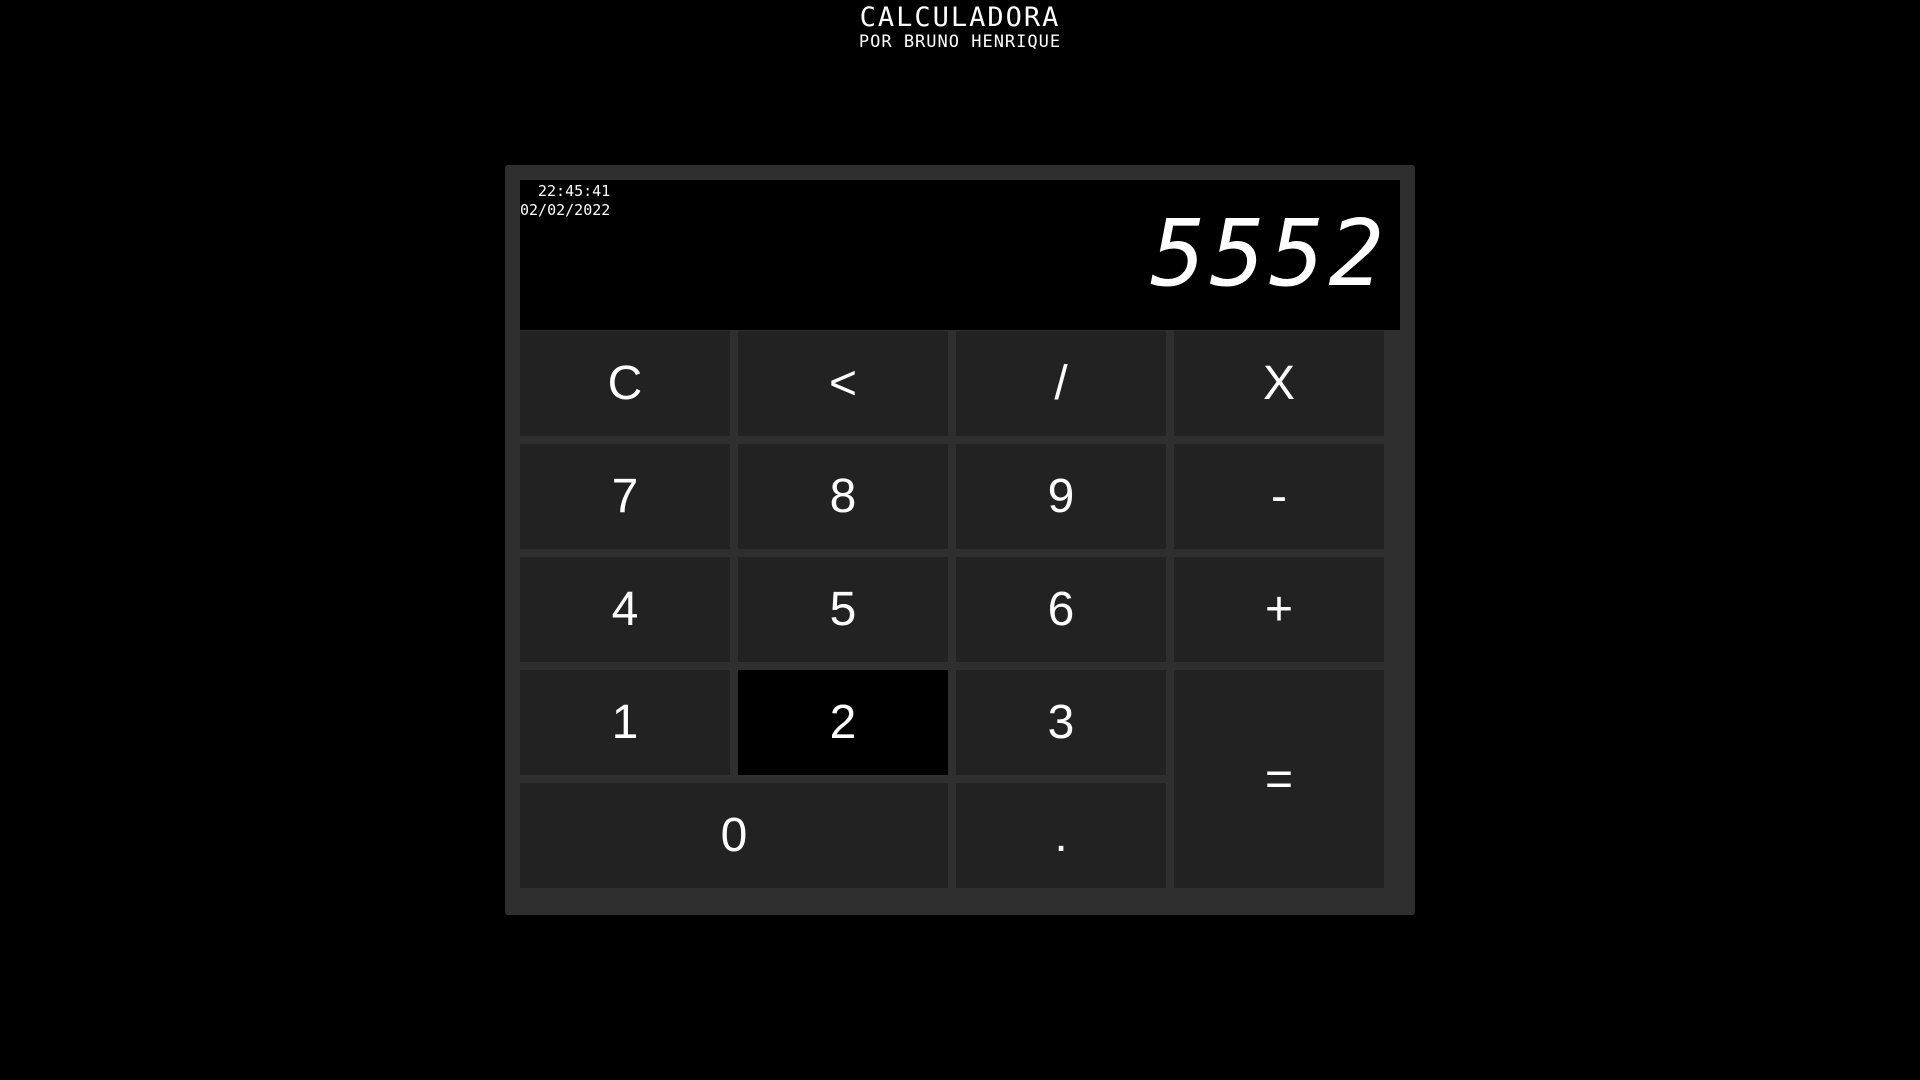 This screenshot has width=1920, height=1080. Describe the element at coordinates (1279, 779) in the screenshot. I see `equals-button: =` at that location.